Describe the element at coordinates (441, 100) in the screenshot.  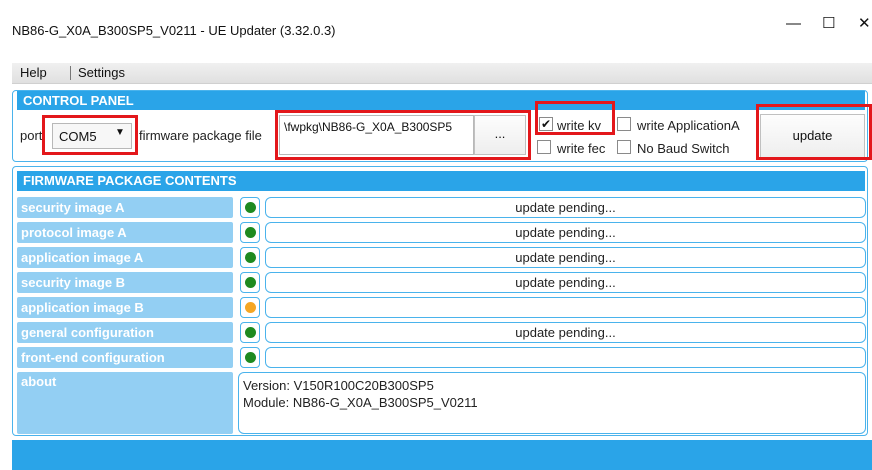
I see `control-panel-header: CONTROL PANEL` at that location.